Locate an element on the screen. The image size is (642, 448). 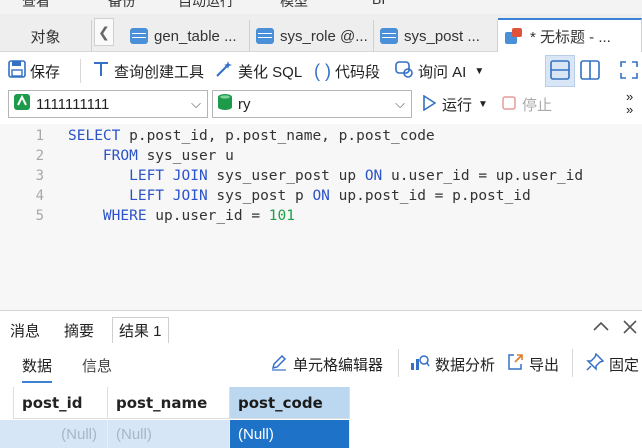
layout-vertical-toggle is located at coordinates (590, 71).